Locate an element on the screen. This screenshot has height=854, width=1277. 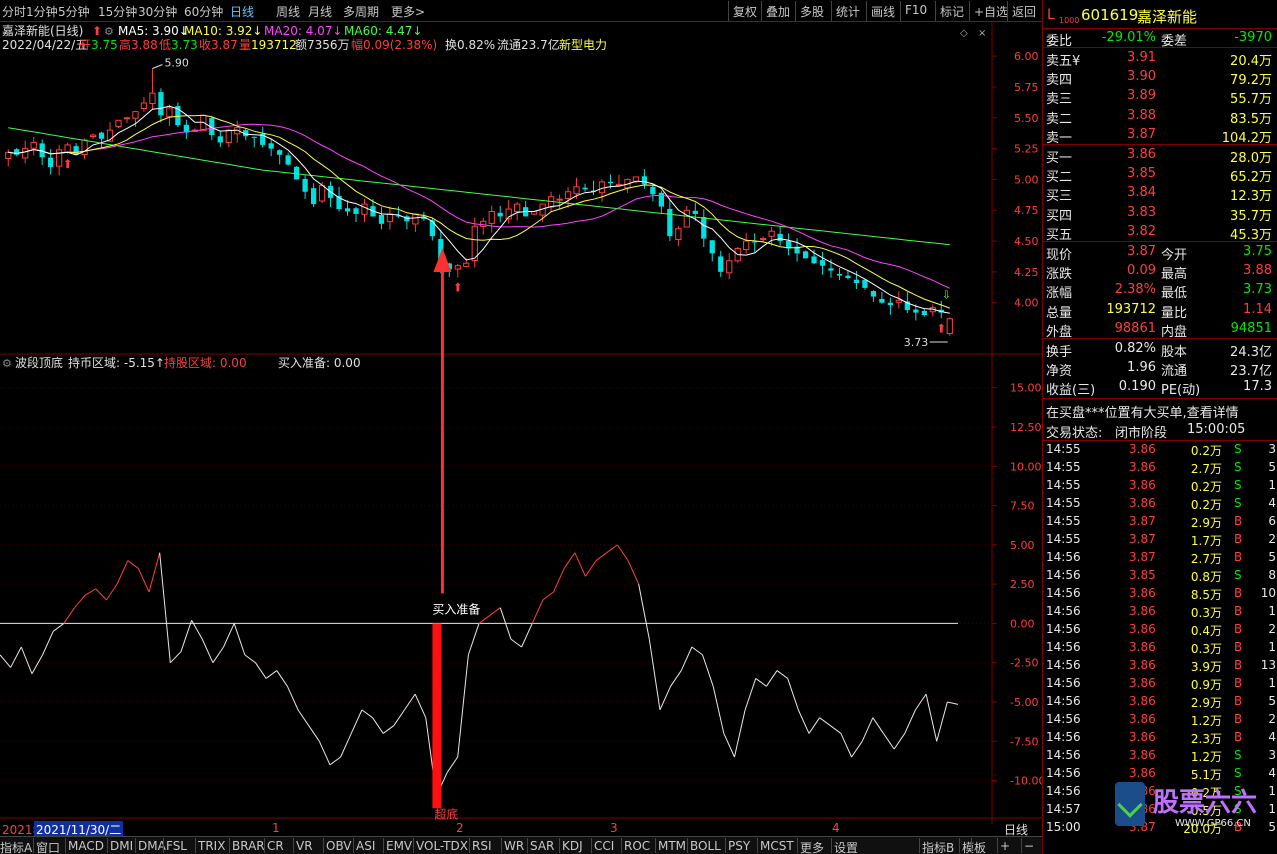
list-prefix: L is located at coordinates (1051, 15).